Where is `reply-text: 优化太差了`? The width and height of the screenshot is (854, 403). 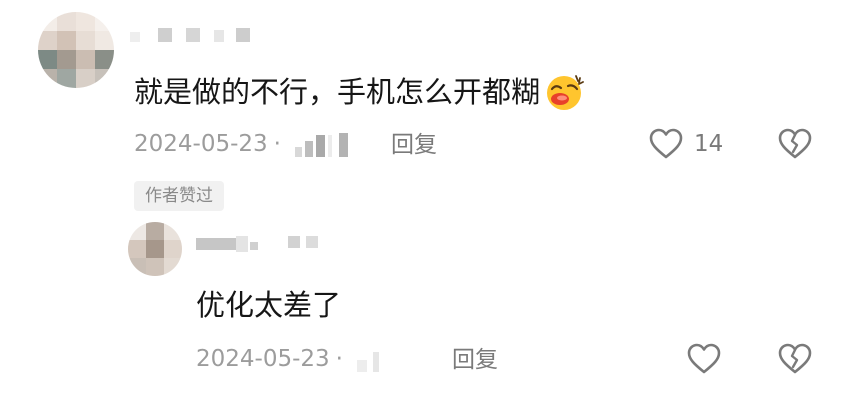 reply-text: 优化太差了 is located at coordinates (269, 305).